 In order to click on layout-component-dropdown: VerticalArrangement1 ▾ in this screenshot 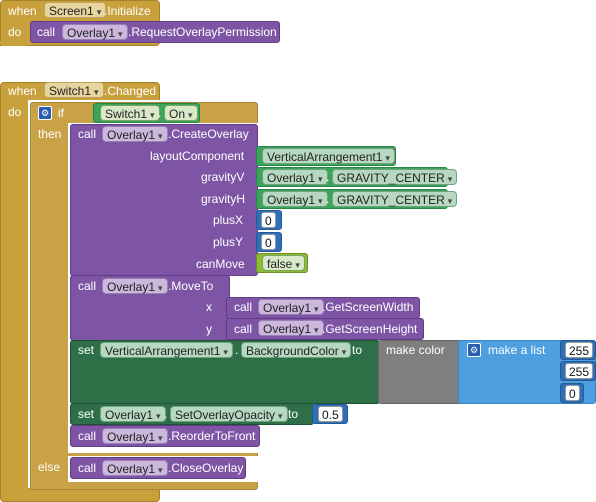, I will do `click(328, 156)`.